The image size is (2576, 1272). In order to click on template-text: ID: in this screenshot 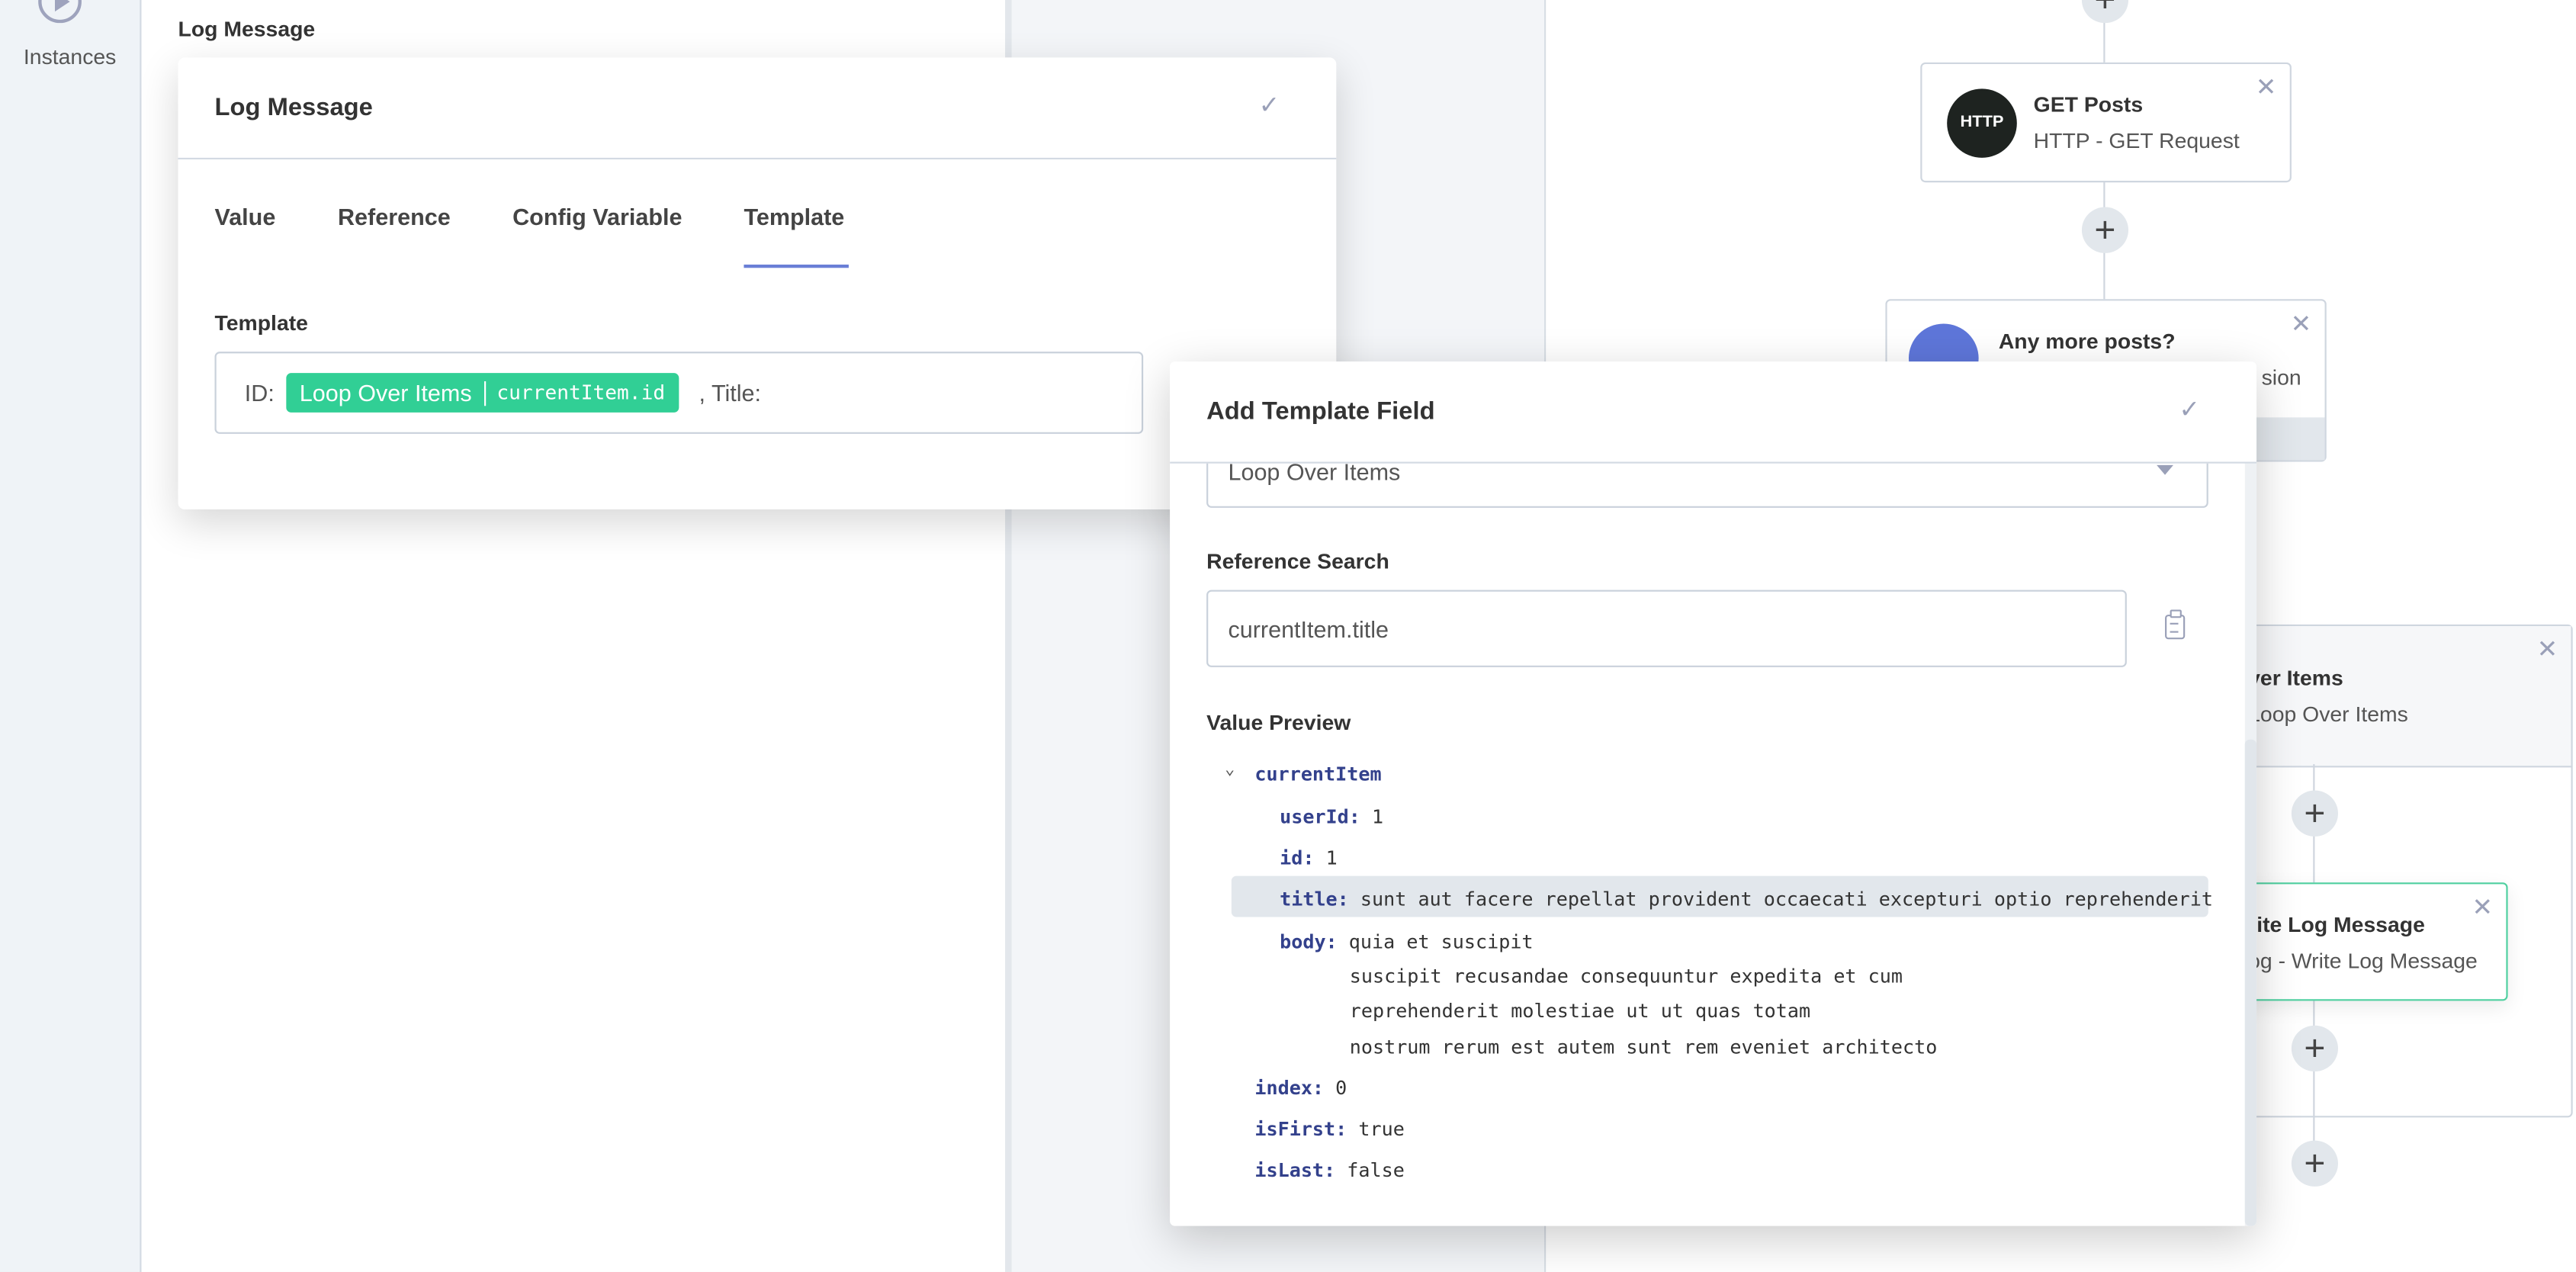, I will do `click(259, 392)`.